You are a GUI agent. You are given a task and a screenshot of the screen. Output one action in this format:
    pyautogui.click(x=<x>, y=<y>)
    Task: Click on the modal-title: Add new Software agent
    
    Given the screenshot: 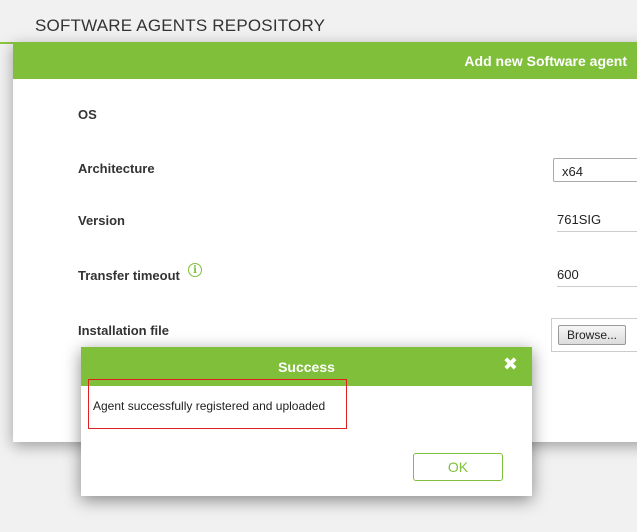 What is the action you would take?
    pyautogui.click(x=545, y=60)
    